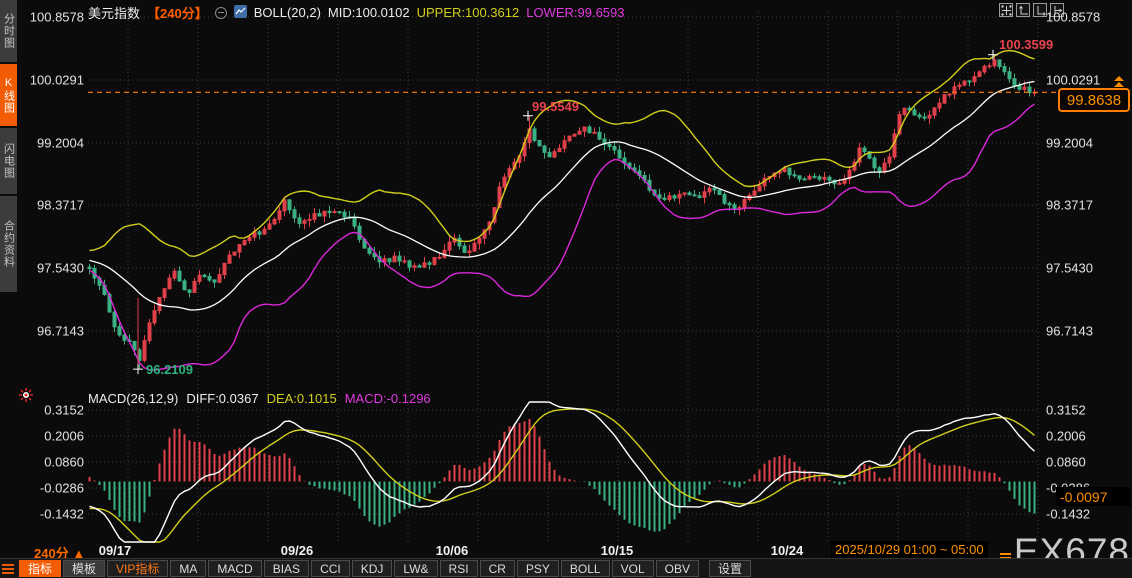 This screenshot has height=578, width=1132. What do you see at coordinates (60, 268) in the screenshot?
I see `price-axis-label-left: 97.5430` at bounding box center [60, 268].